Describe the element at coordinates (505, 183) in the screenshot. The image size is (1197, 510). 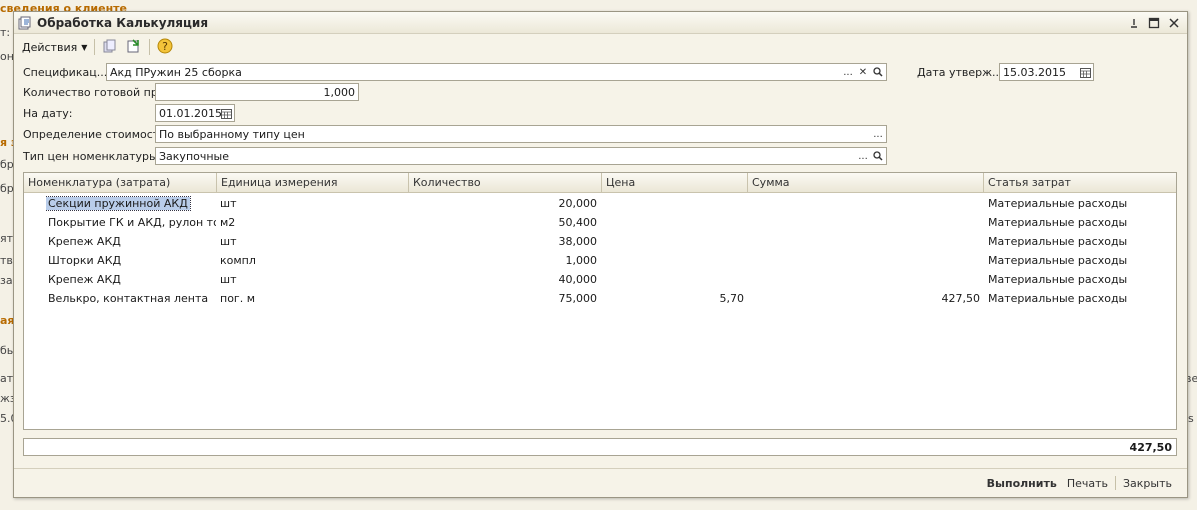
I see `column-header-quantity: Количество` at that location.